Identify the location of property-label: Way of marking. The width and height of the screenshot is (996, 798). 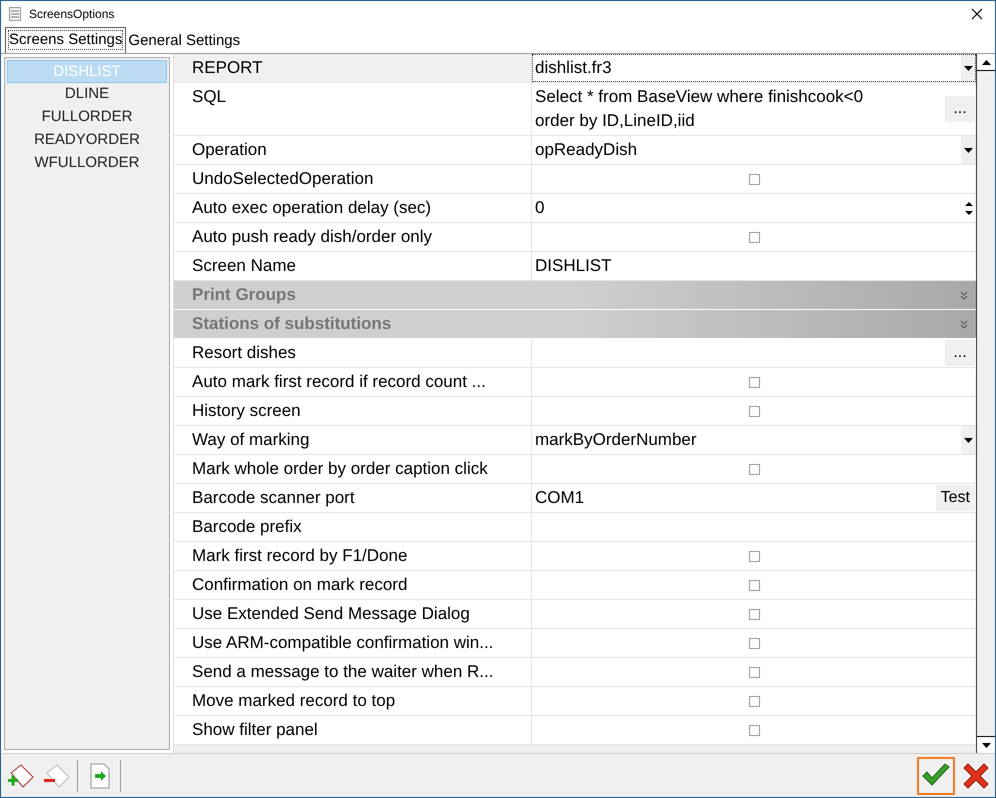
(353, 440).